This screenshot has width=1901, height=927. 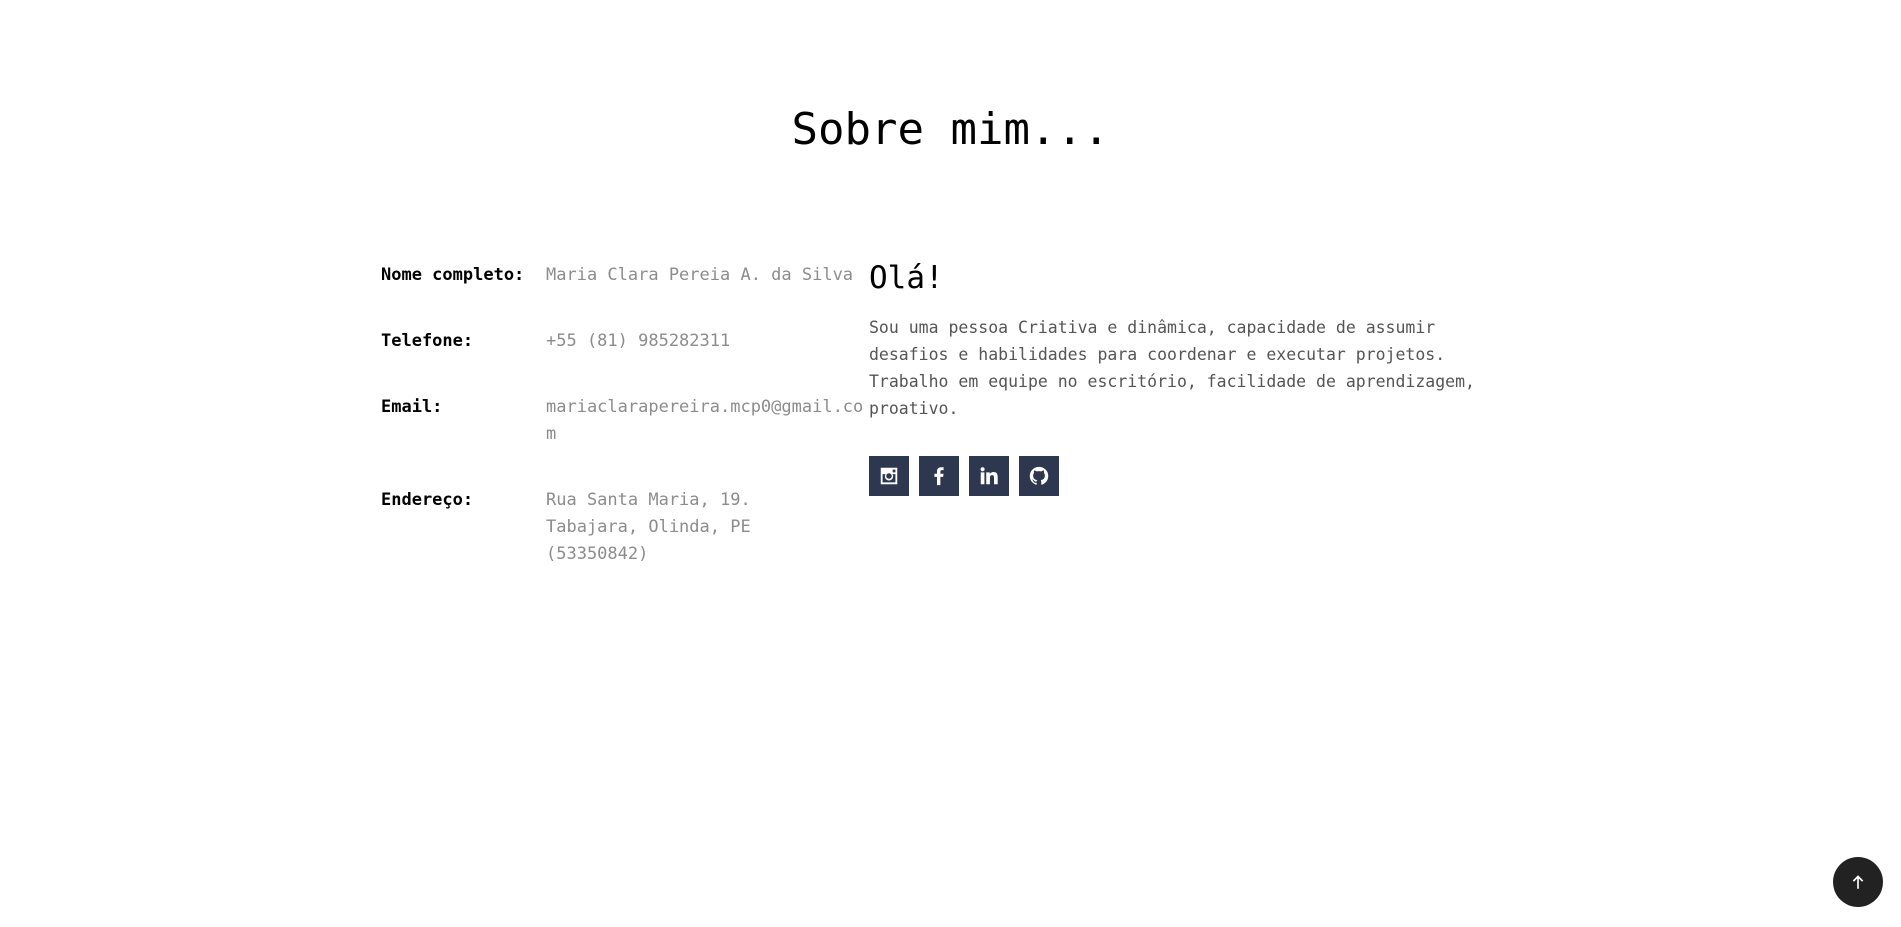 I want to click on github-icon, so click(x=1039, y=475).